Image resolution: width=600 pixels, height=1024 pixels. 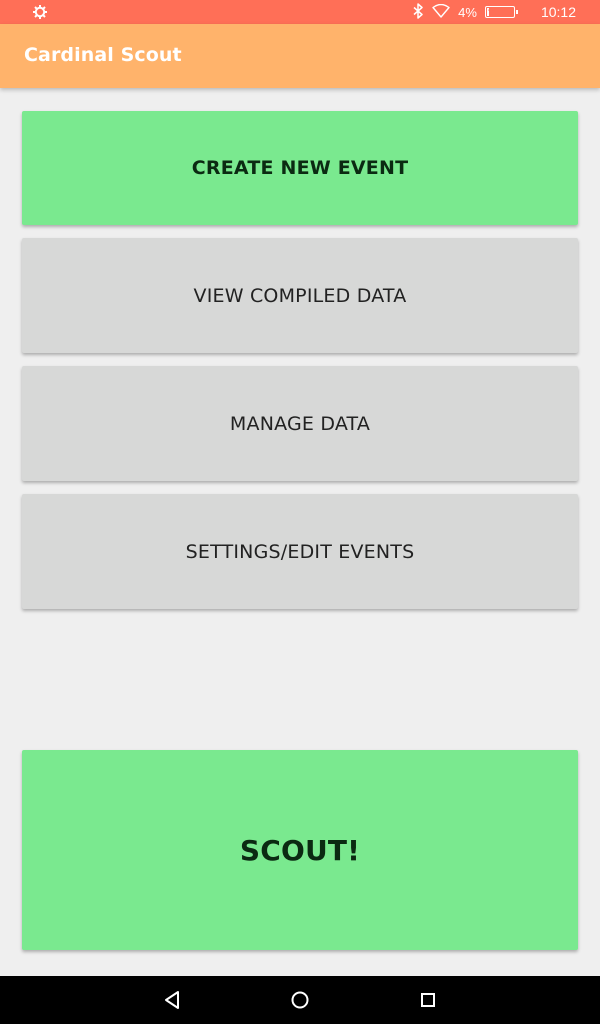 What do you see at coordinates (428, 1000) in the screenshot?
I see `recent-apps-icon` at bounding box center [428, 1000].